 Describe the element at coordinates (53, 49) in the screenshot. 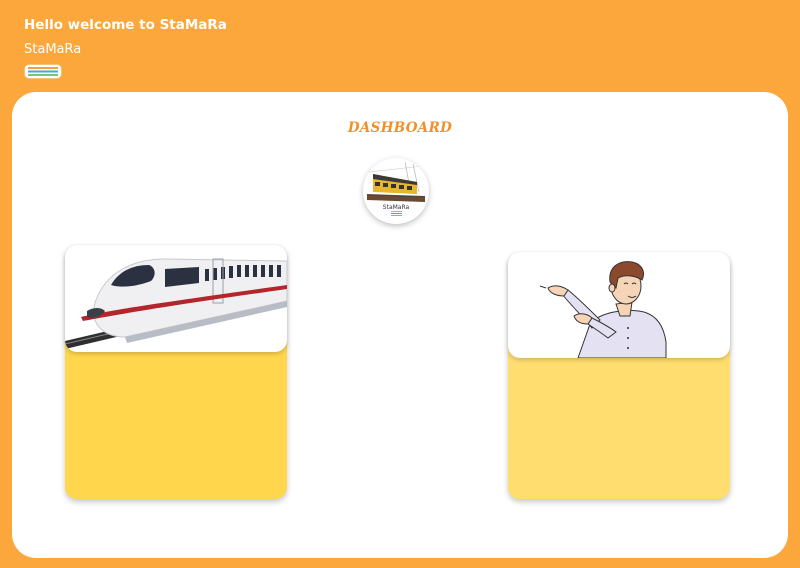

I see `brand-name: StaMaRa` at that location.